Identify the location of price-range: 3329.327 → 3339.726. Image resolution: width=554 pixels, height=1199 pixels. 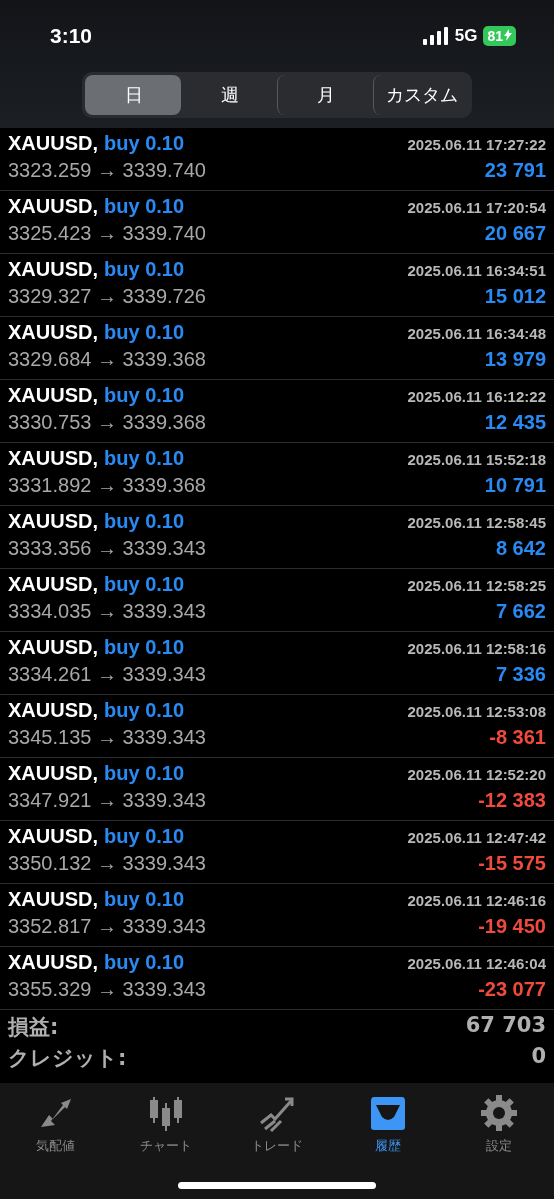
(107, 296).